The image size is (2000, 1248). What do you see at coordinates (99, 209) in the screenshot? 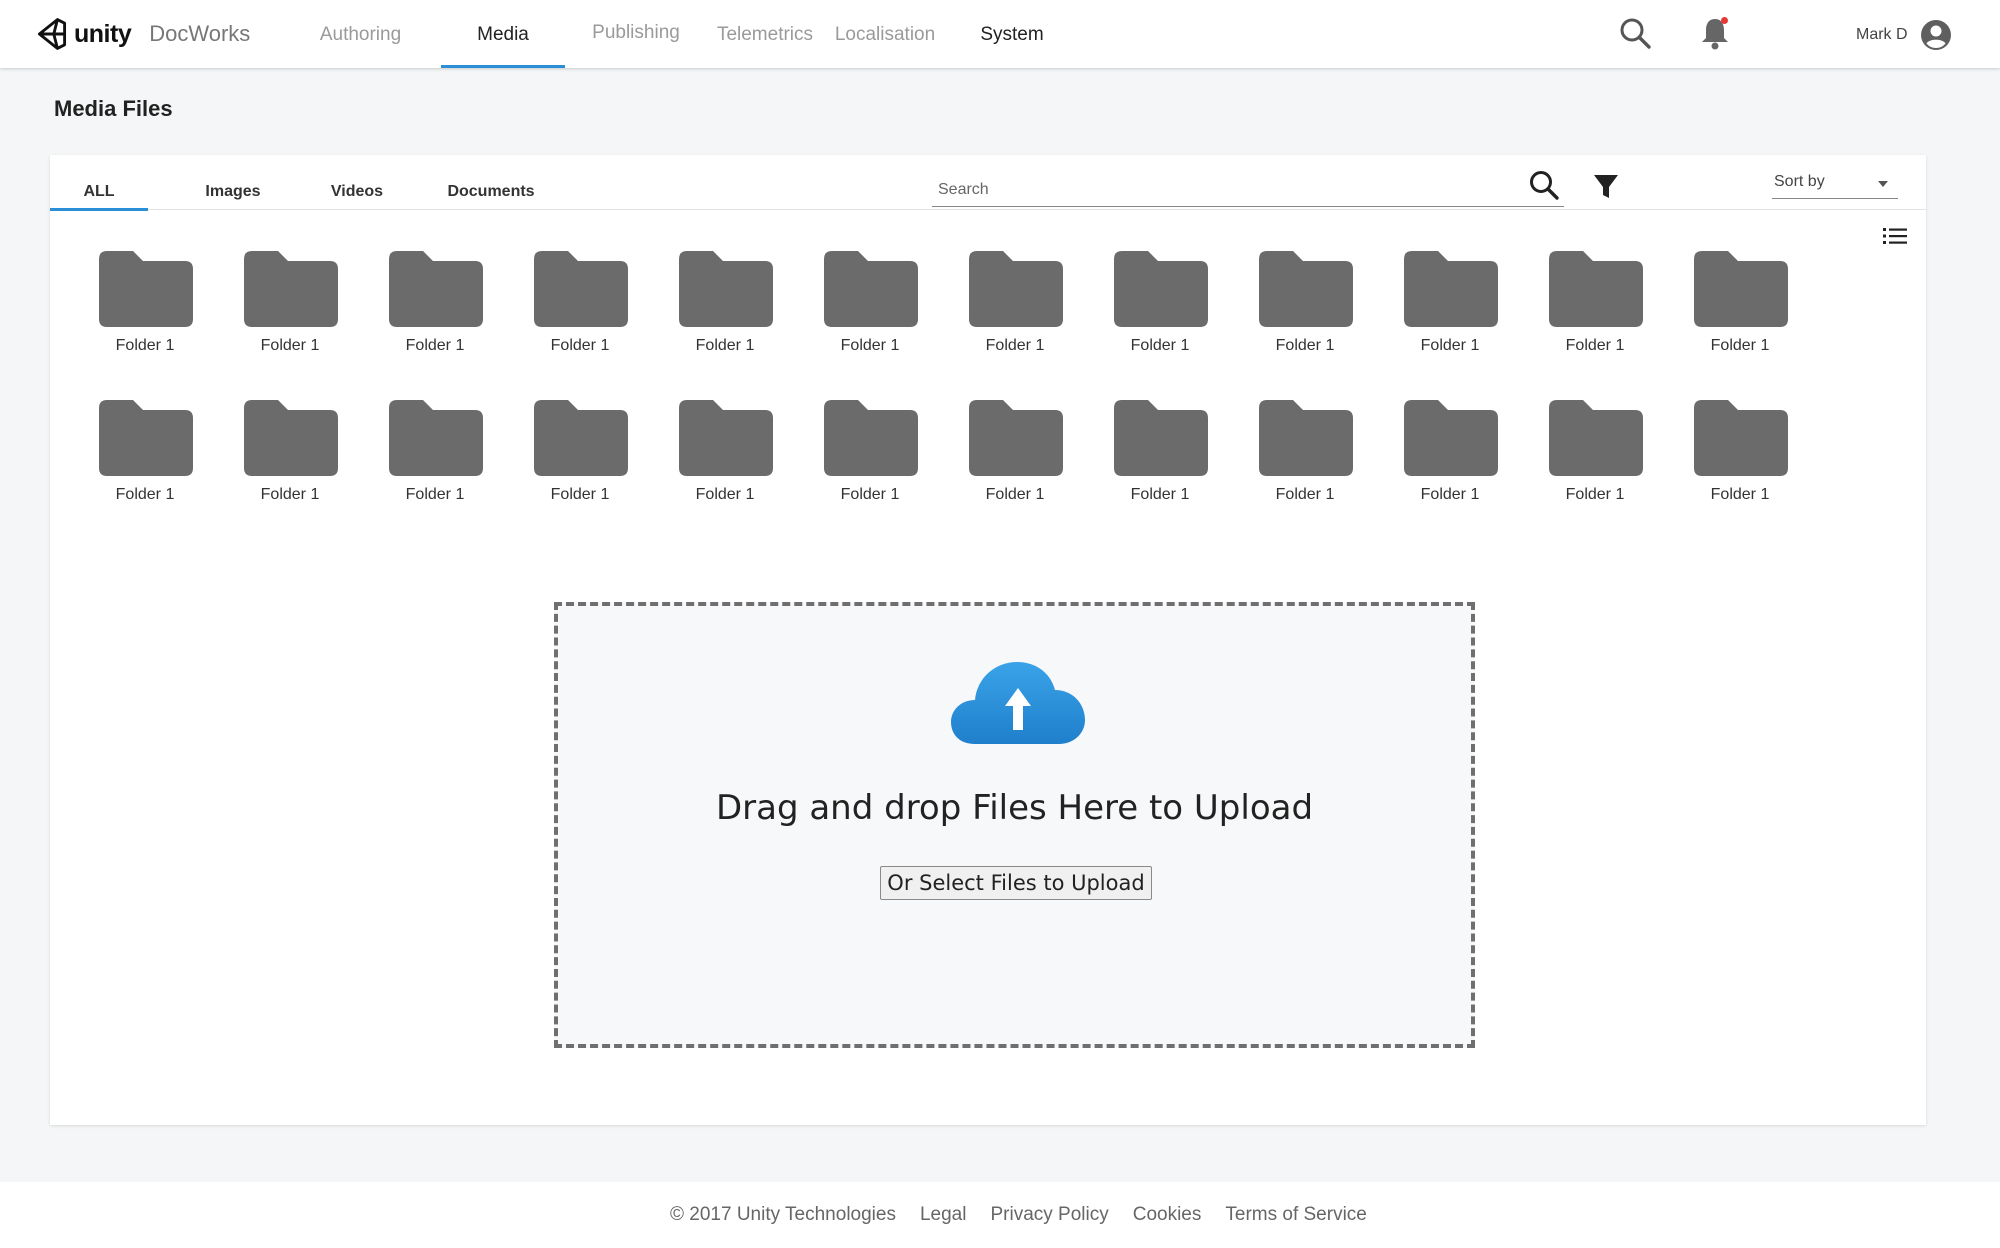
I see `active-tab-indicator` at bounding box center [99, 209].